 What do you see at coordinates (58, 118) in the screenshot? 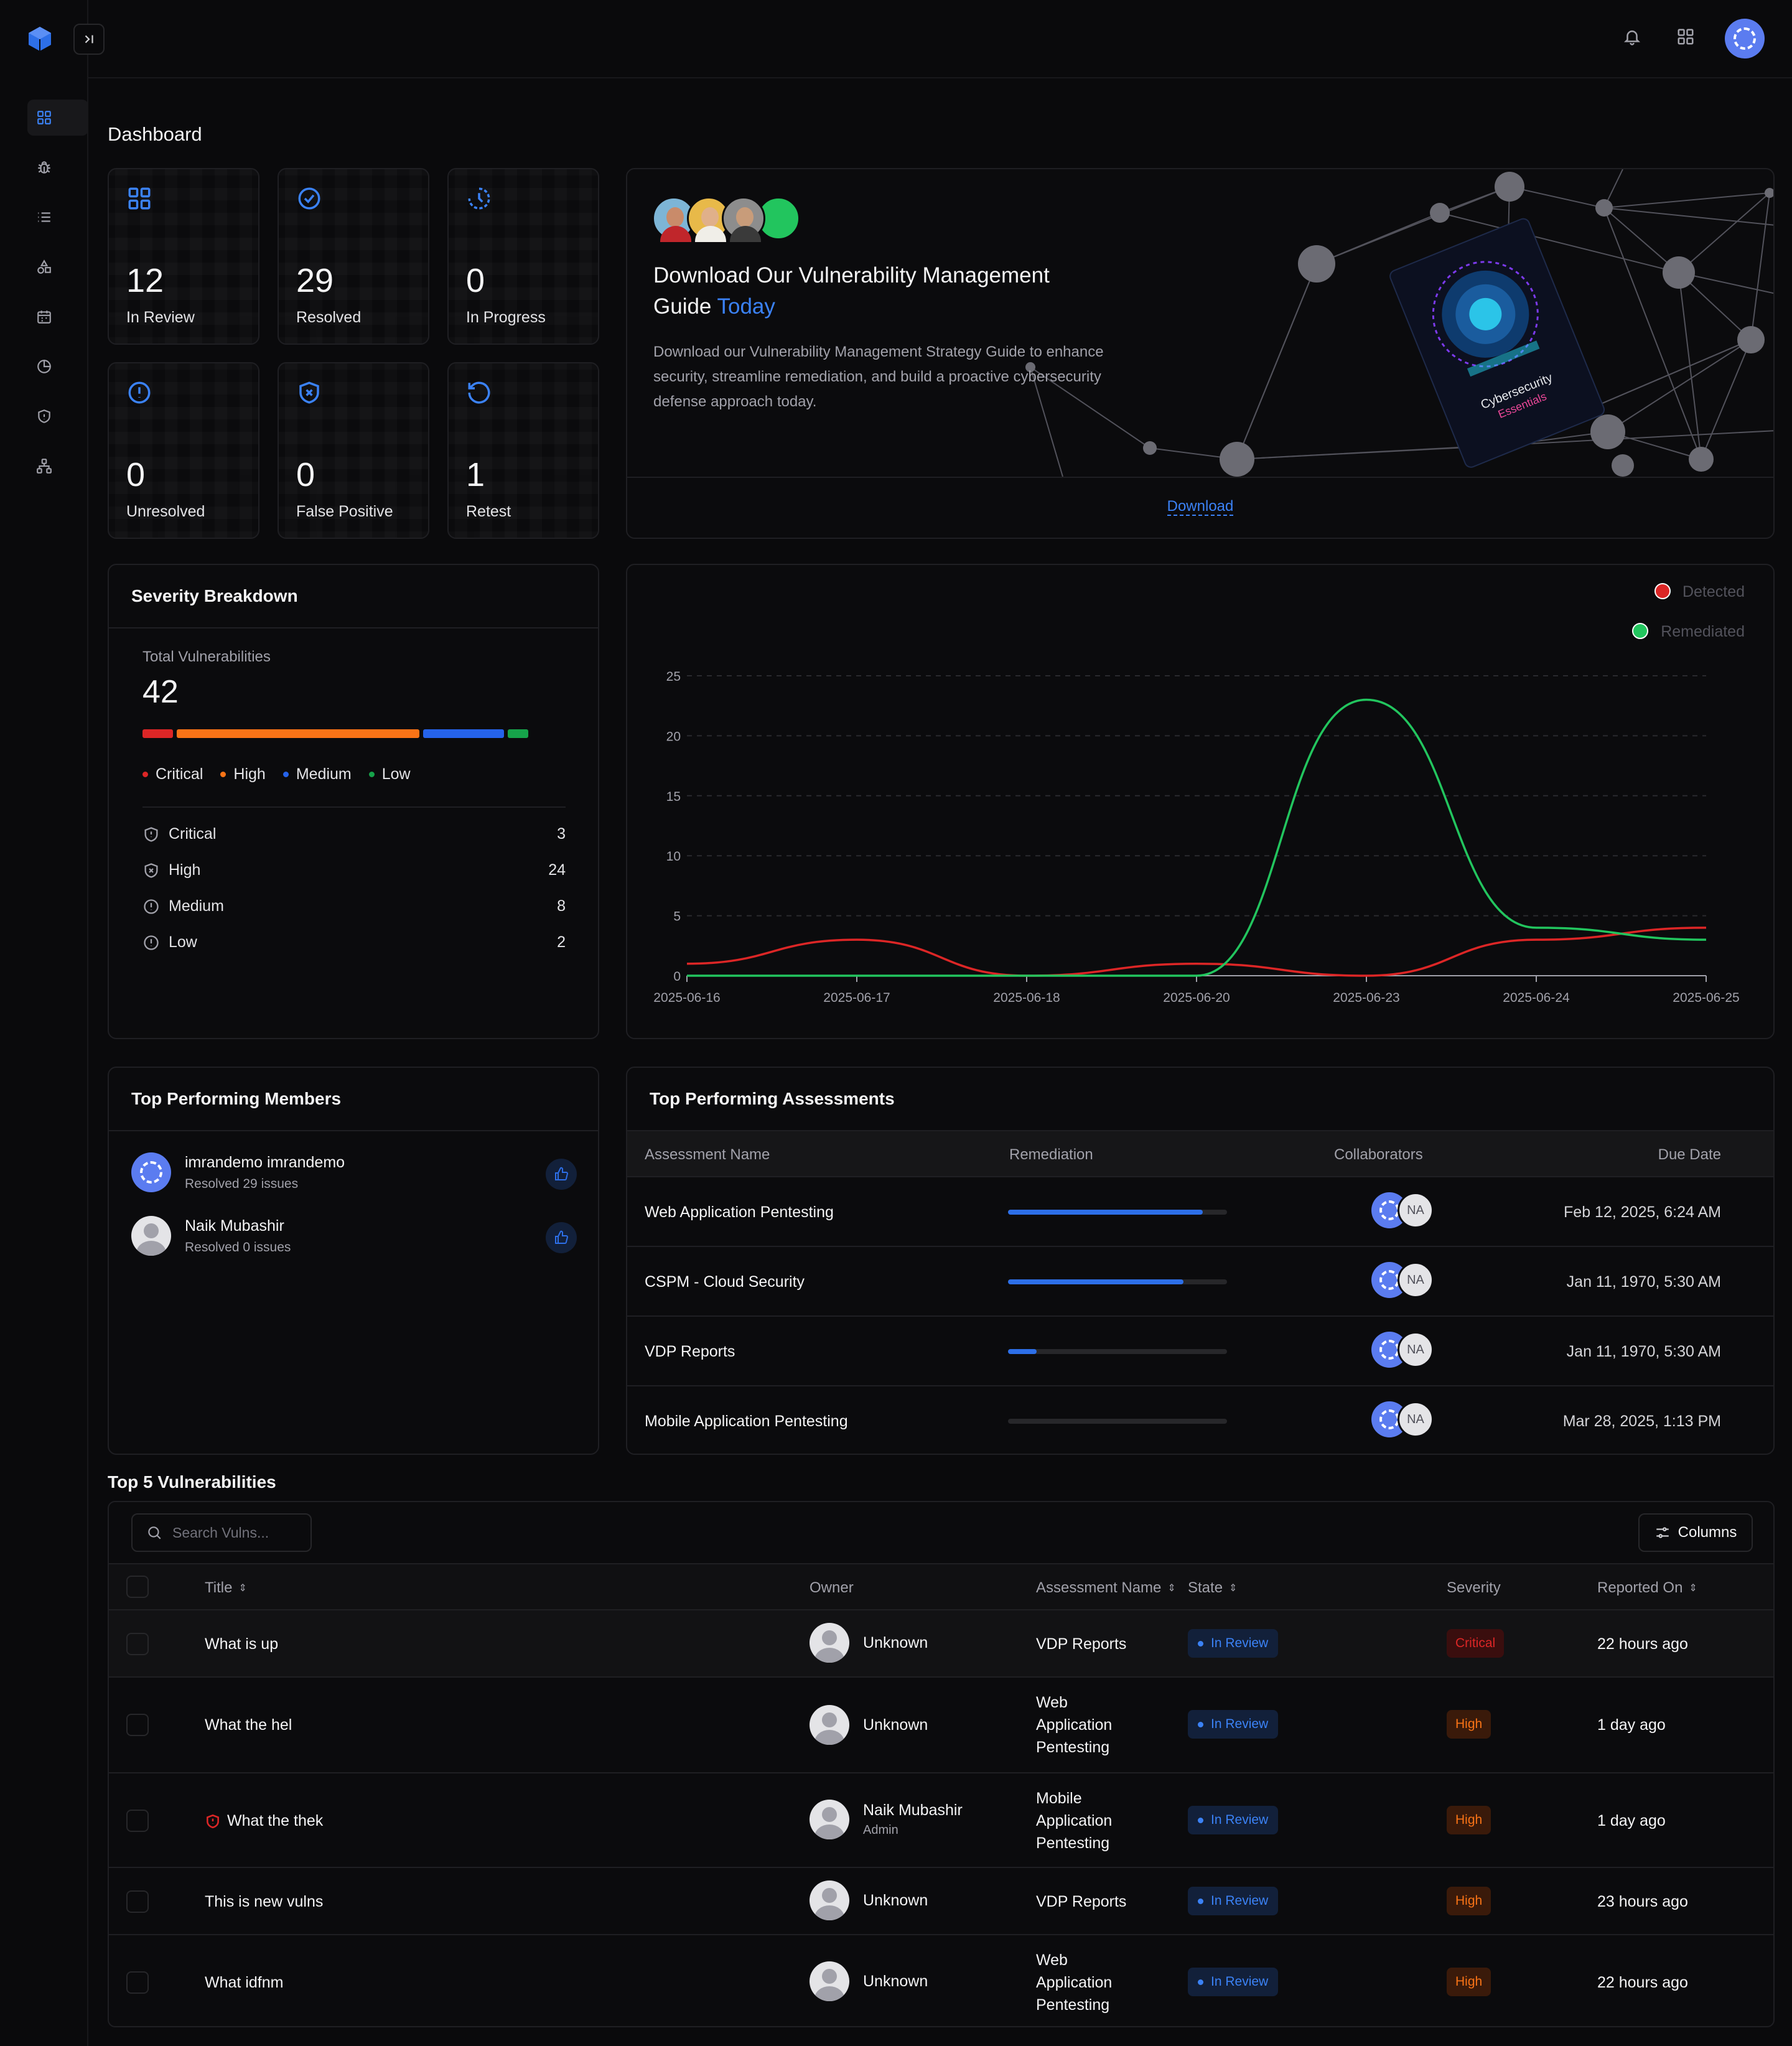
I see `nav-dashboard` at bounding box center [58, 118].